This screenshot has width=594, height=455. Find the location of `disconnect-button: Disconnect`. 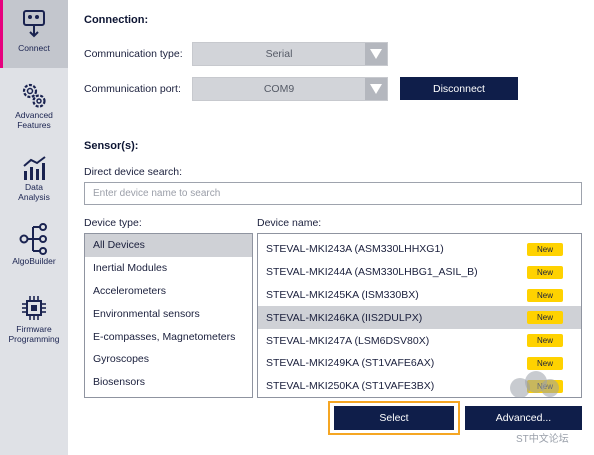

disconnect-button: Disconnect is located at coordinates (459, 88).